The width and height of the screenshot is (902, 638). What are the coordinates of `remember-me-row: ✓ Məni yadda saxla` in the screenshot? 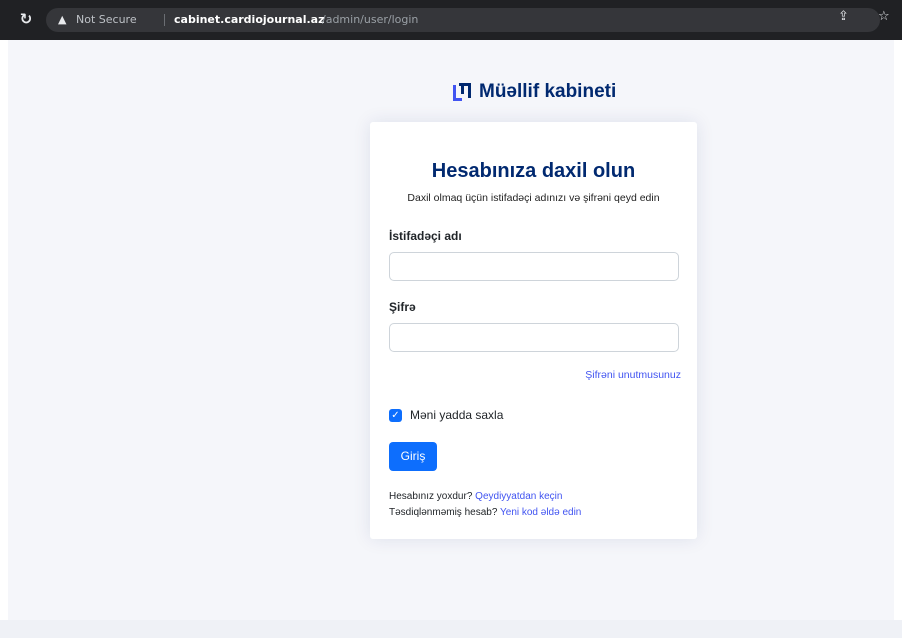 It's located at (446, 415).